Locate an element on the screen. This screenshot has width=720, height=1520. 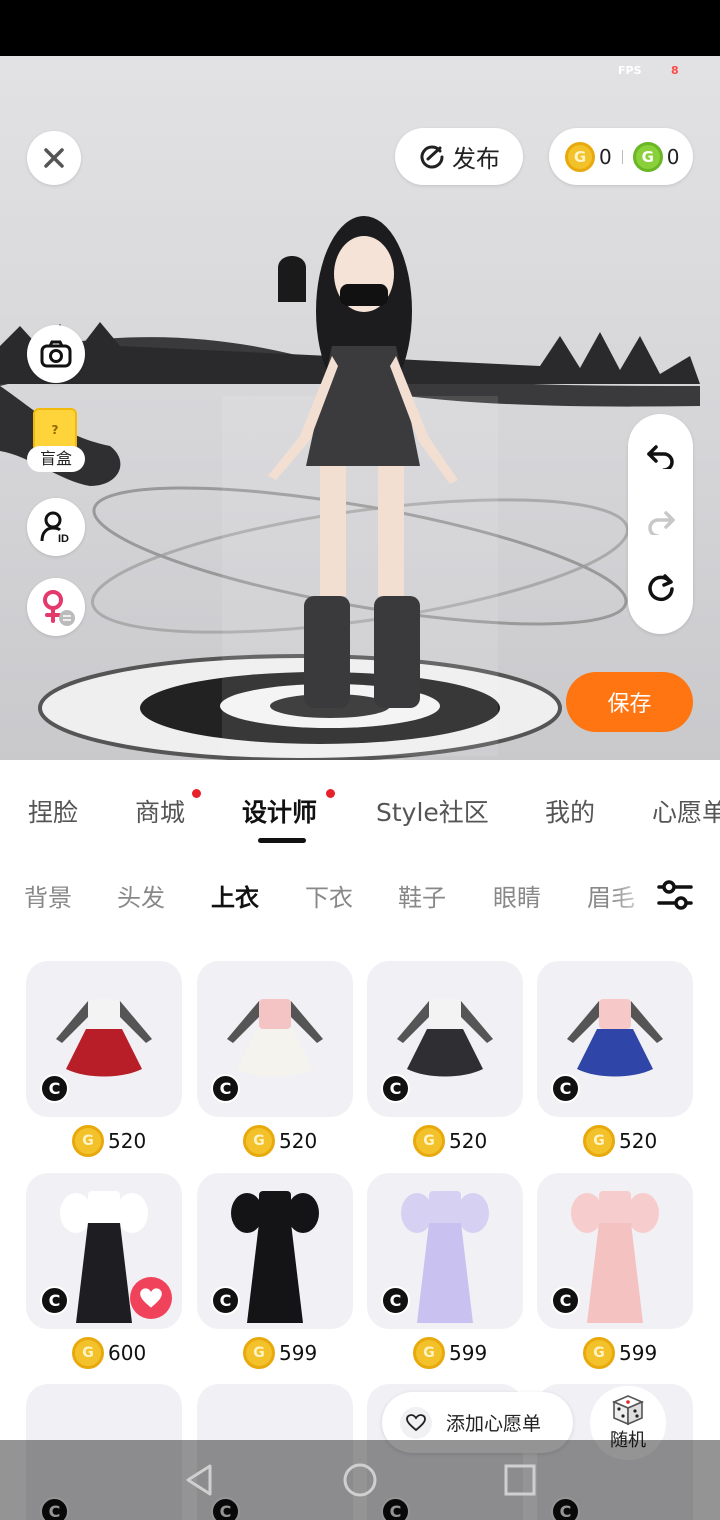
back-nav-icon is located at coordinates (200, 1480).